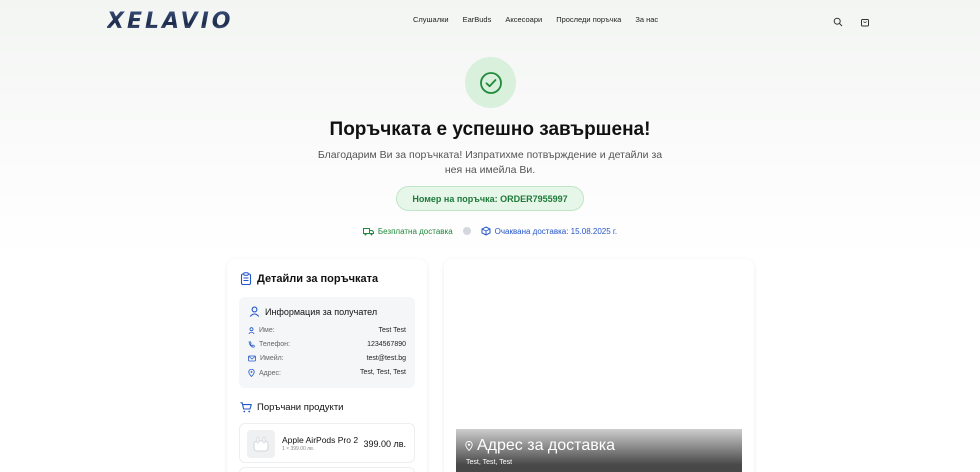 This screenshot has height=472, width=980. I want to click on recipient-name-row: Име: Test Test, so click(327, 330).